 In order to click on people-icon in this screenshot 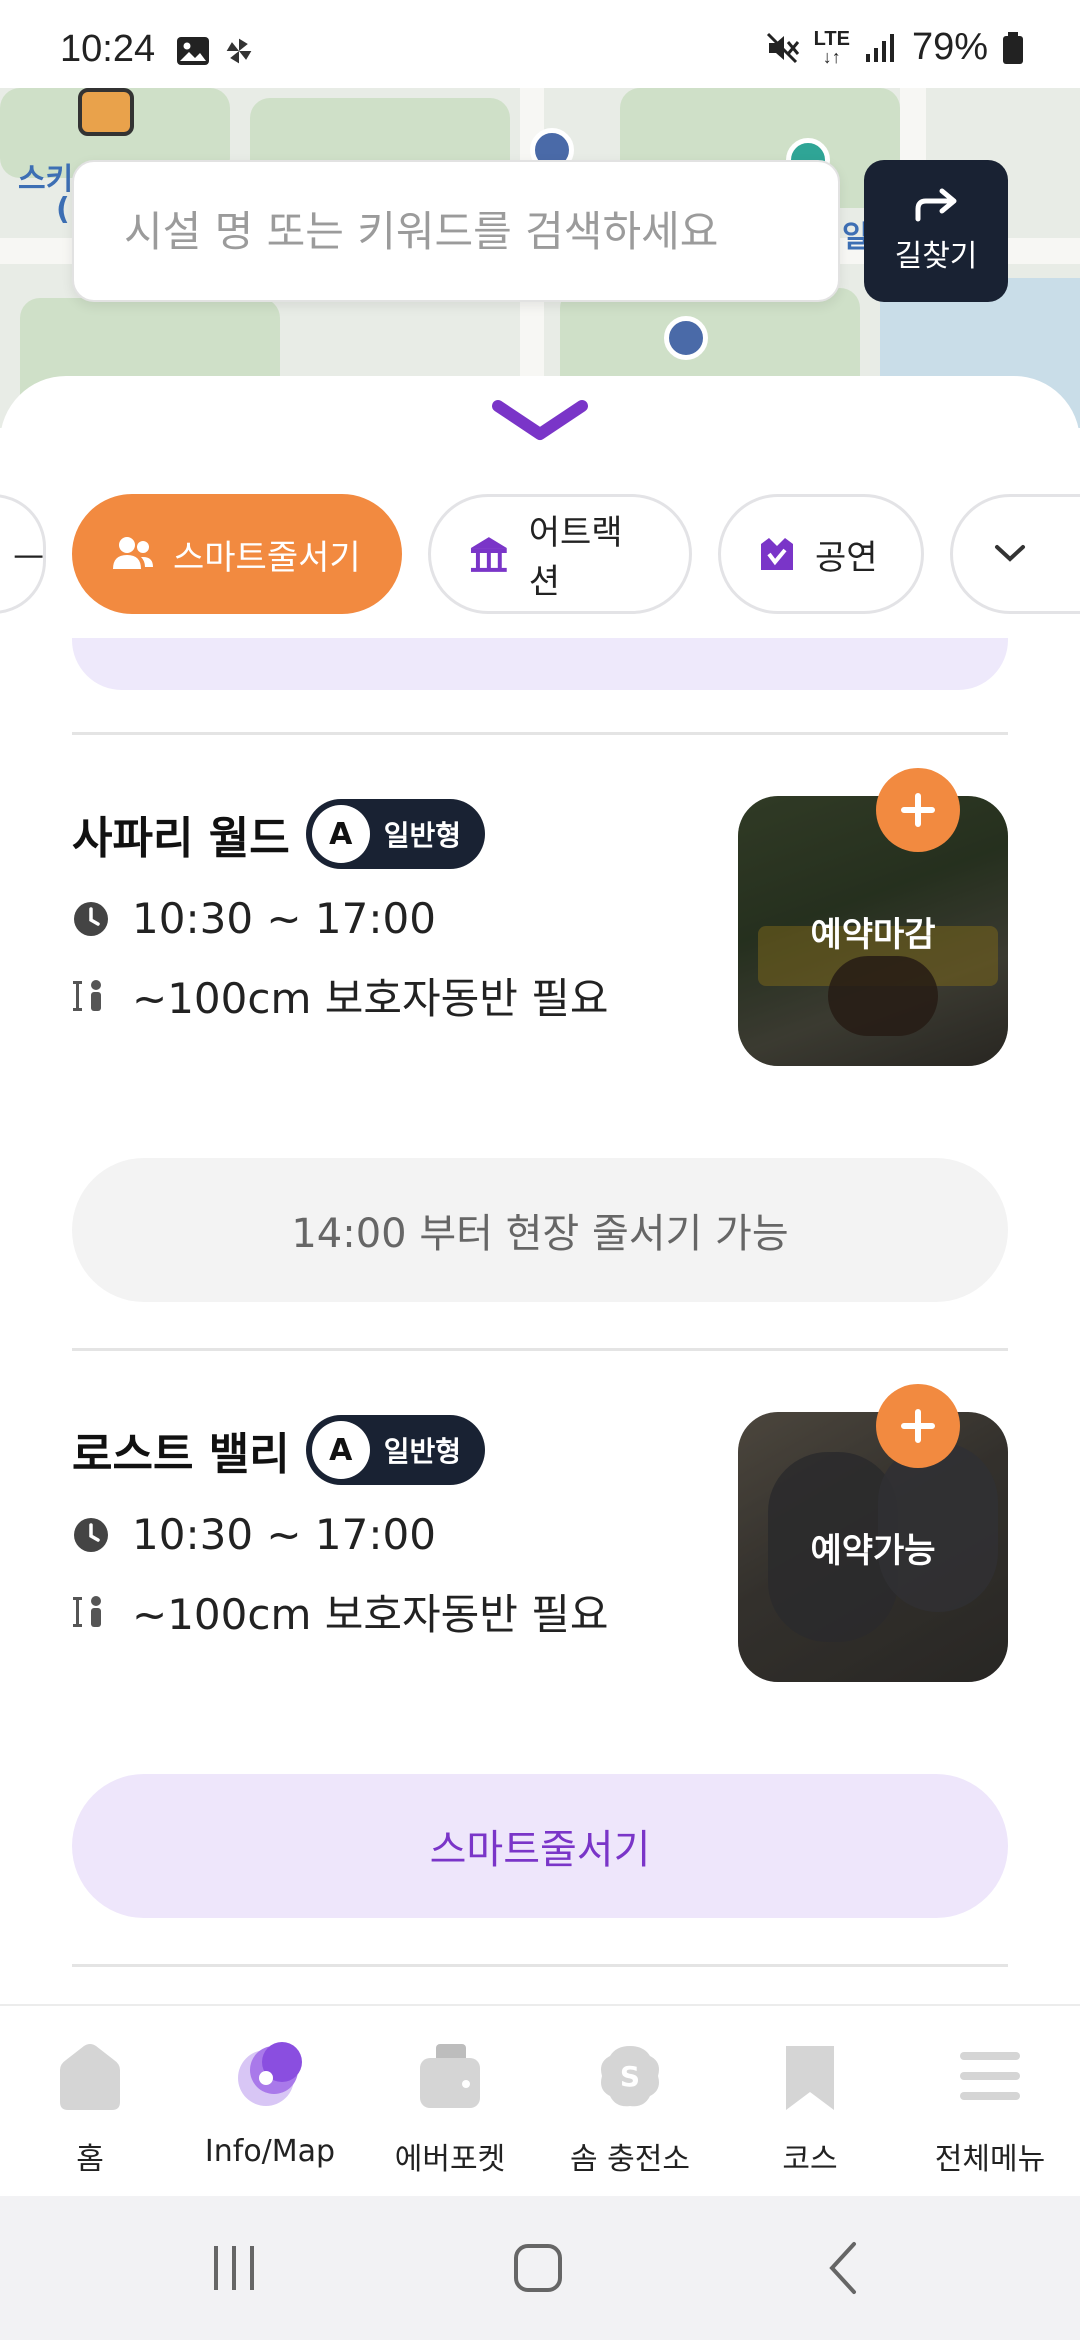, I will do `click(133, 553)`.